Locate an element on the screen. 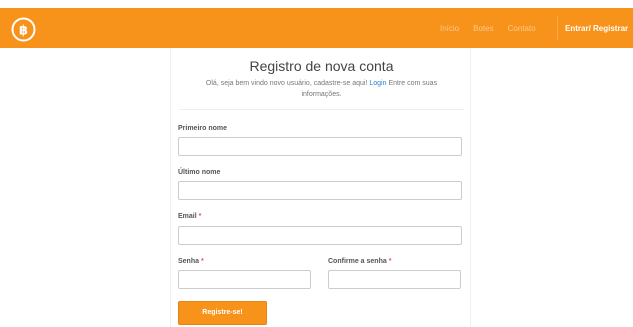  bitcoin-logo-icon: ฿ is located at coordinates (23, 29).